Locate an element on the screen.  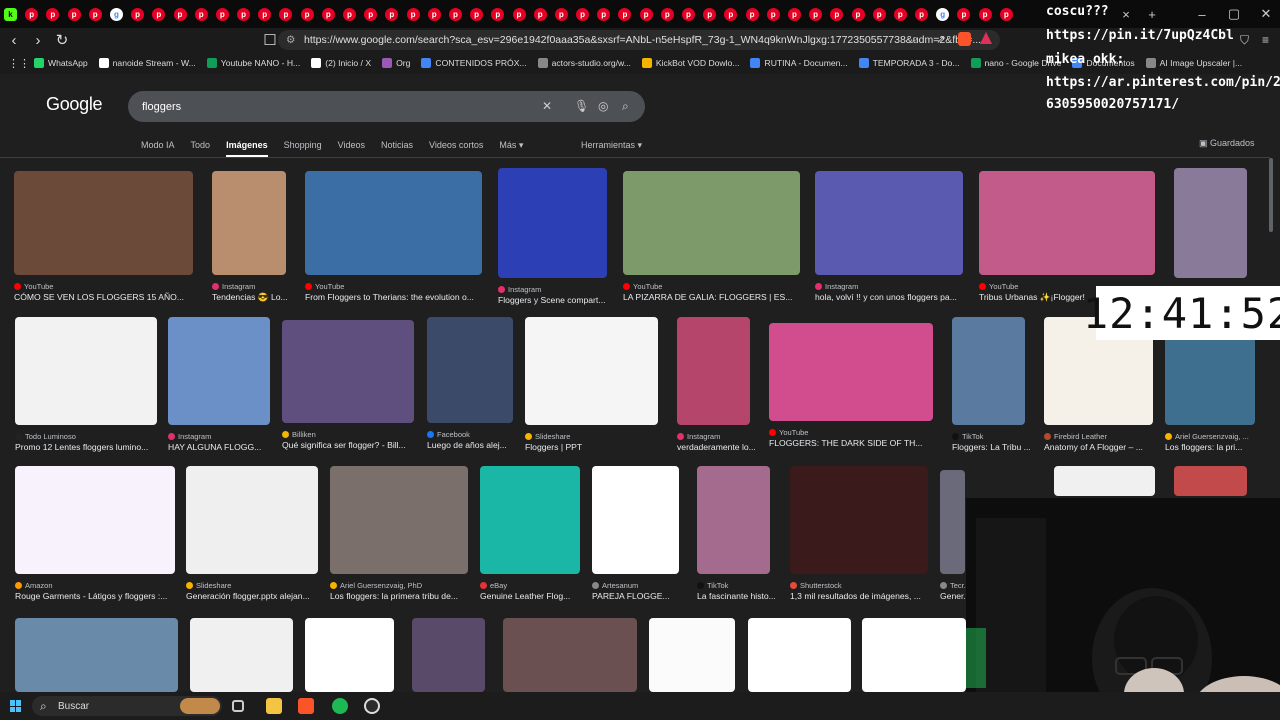
search-icon: ⌕ is located at coordinates (625, 106).